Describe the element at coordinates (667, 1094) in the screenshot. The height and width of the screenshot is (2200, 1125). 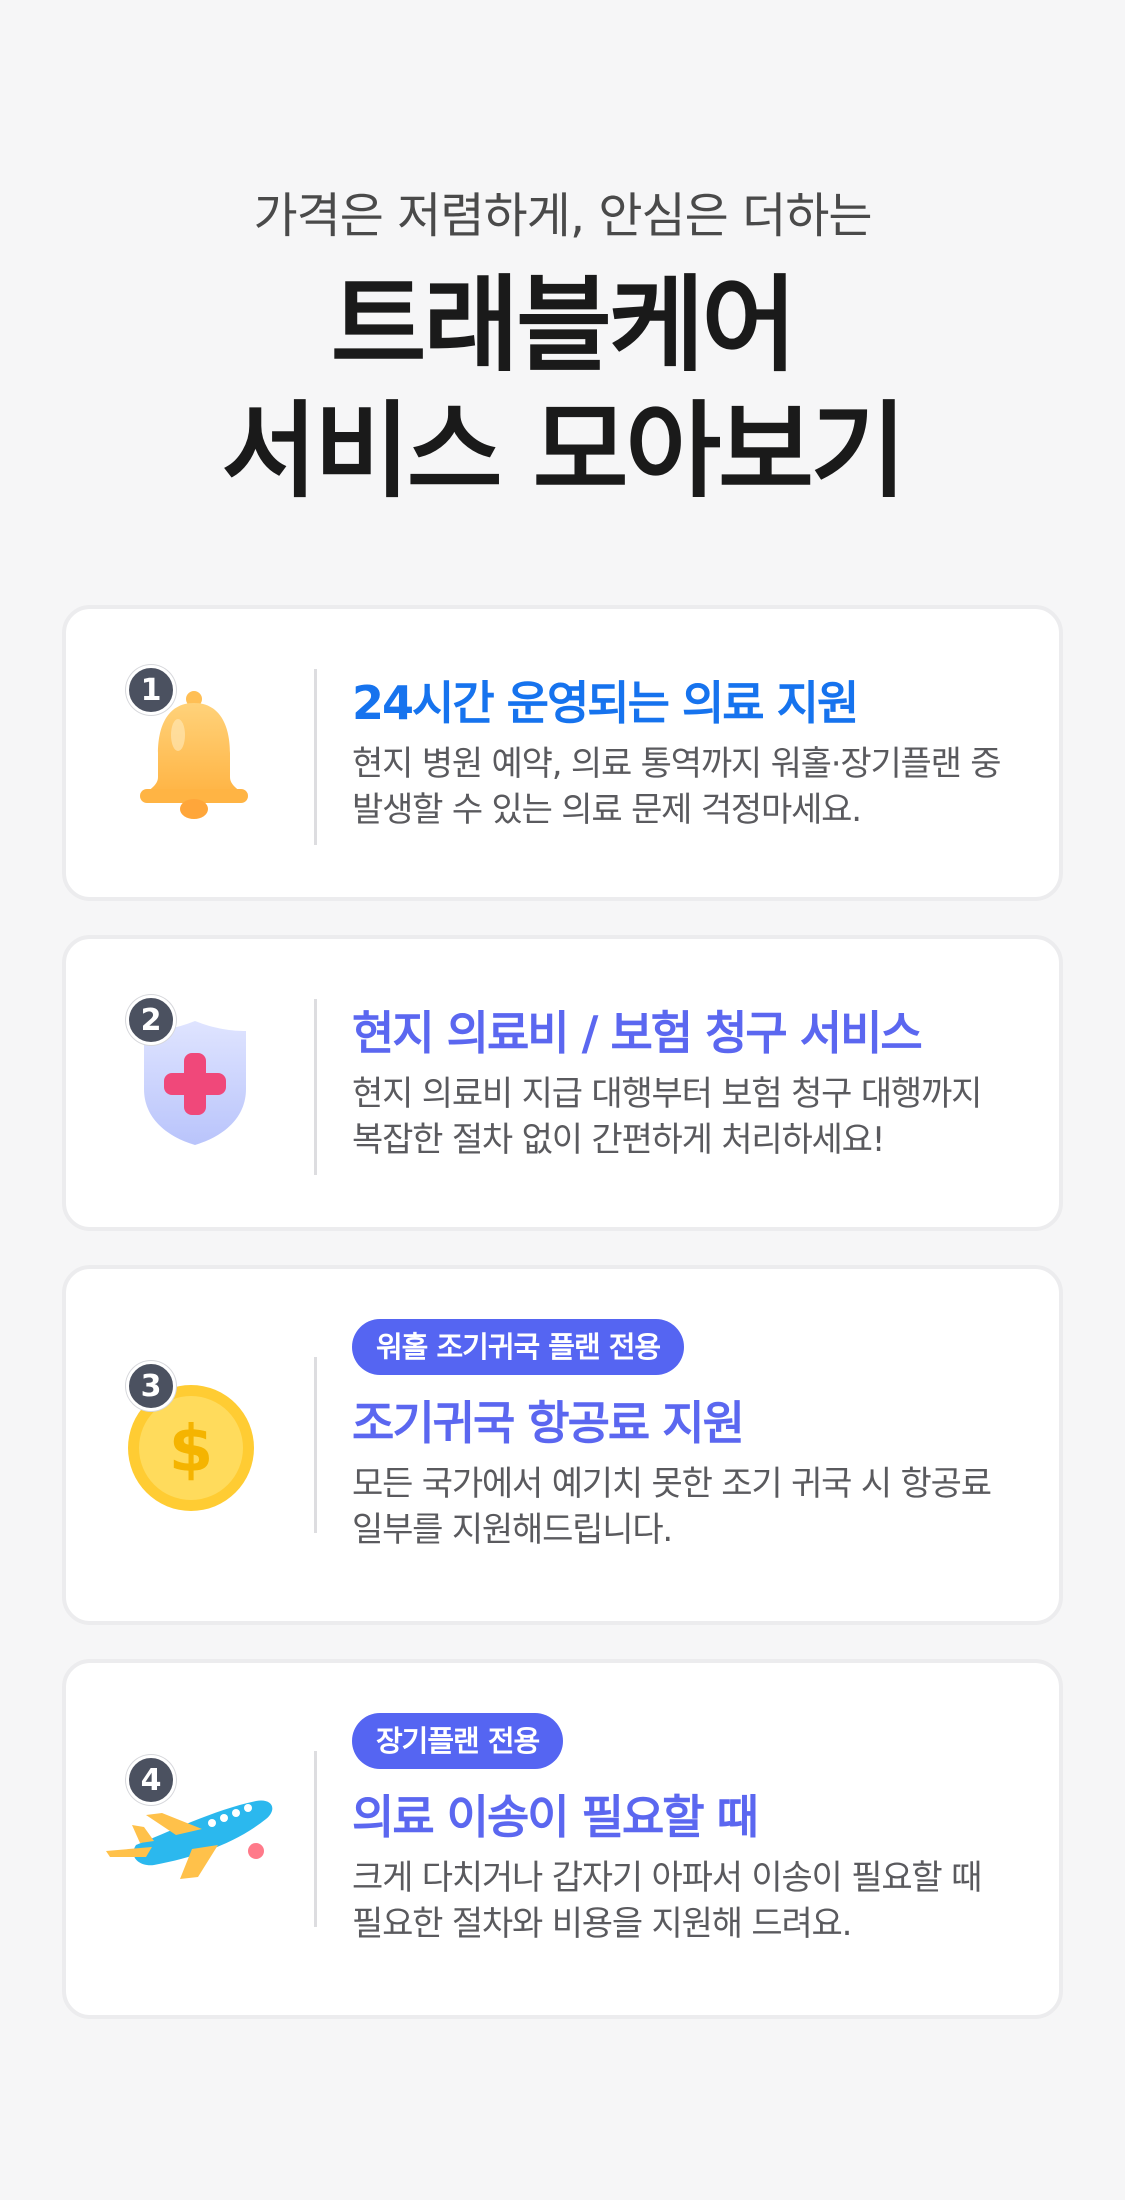
I see `card-description-line: 현지 의료비 지급 대행부터 보험 청구 대행까지` at that location.